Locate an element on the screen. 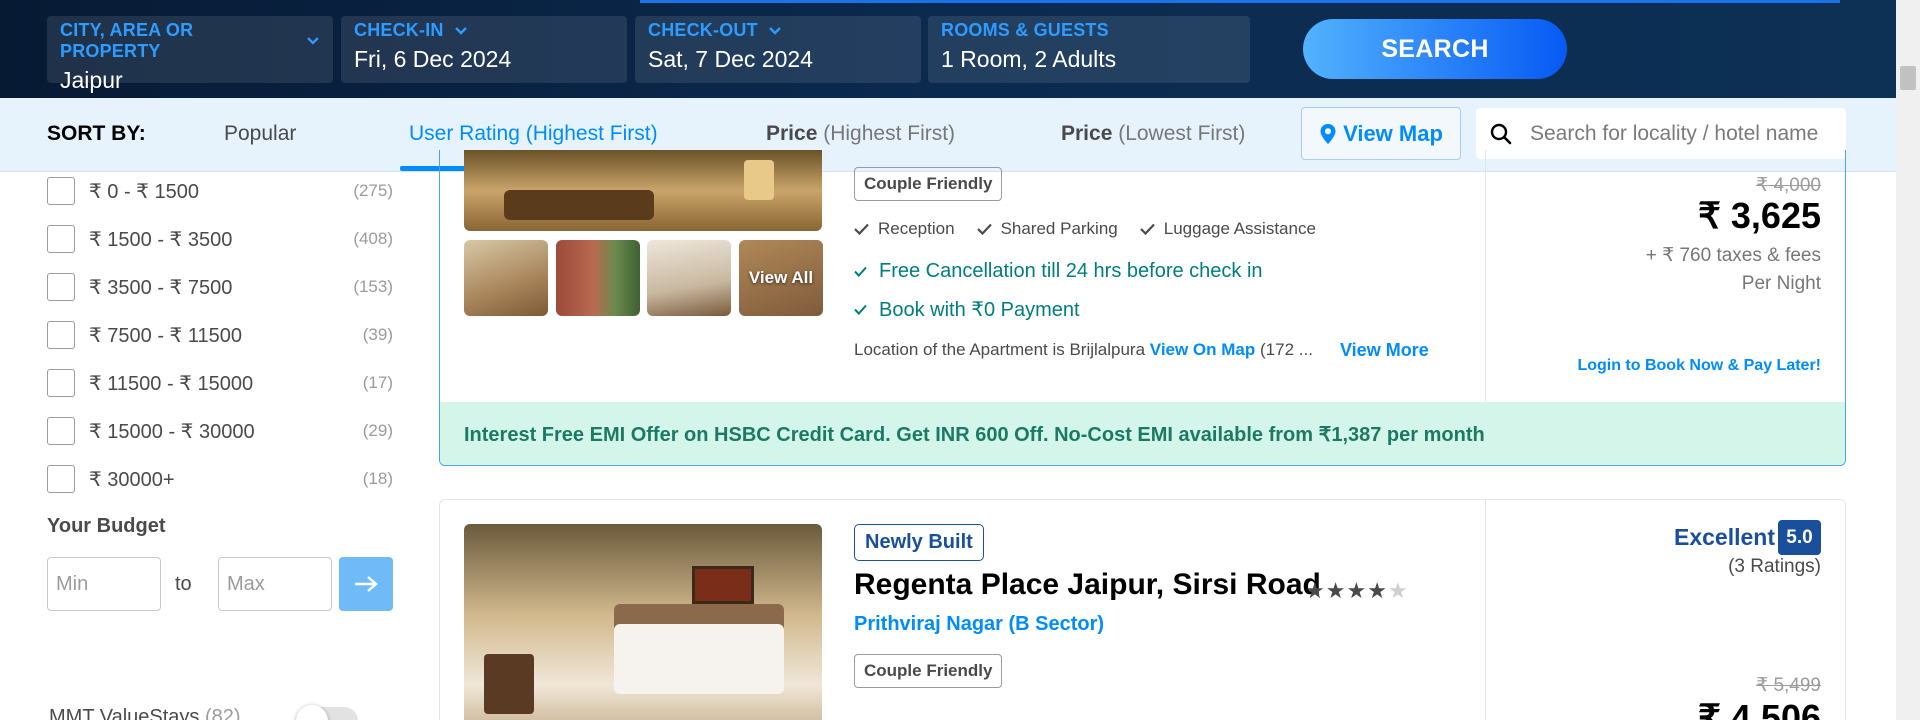  budget-max-input is located at coordinates (275, 584).